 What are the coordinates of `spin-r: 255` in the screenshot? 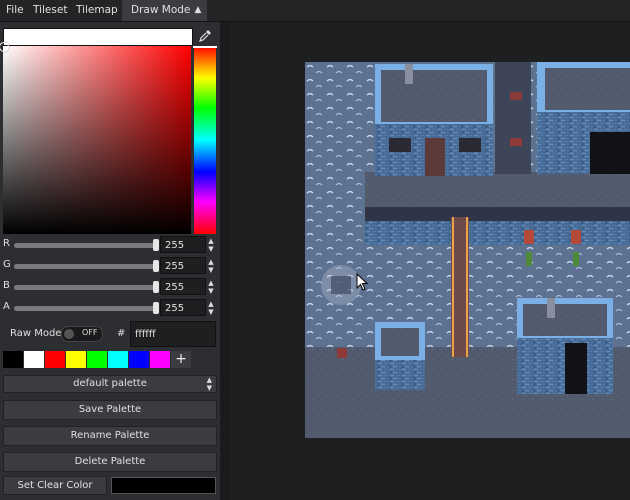 It's located at (183, 244).